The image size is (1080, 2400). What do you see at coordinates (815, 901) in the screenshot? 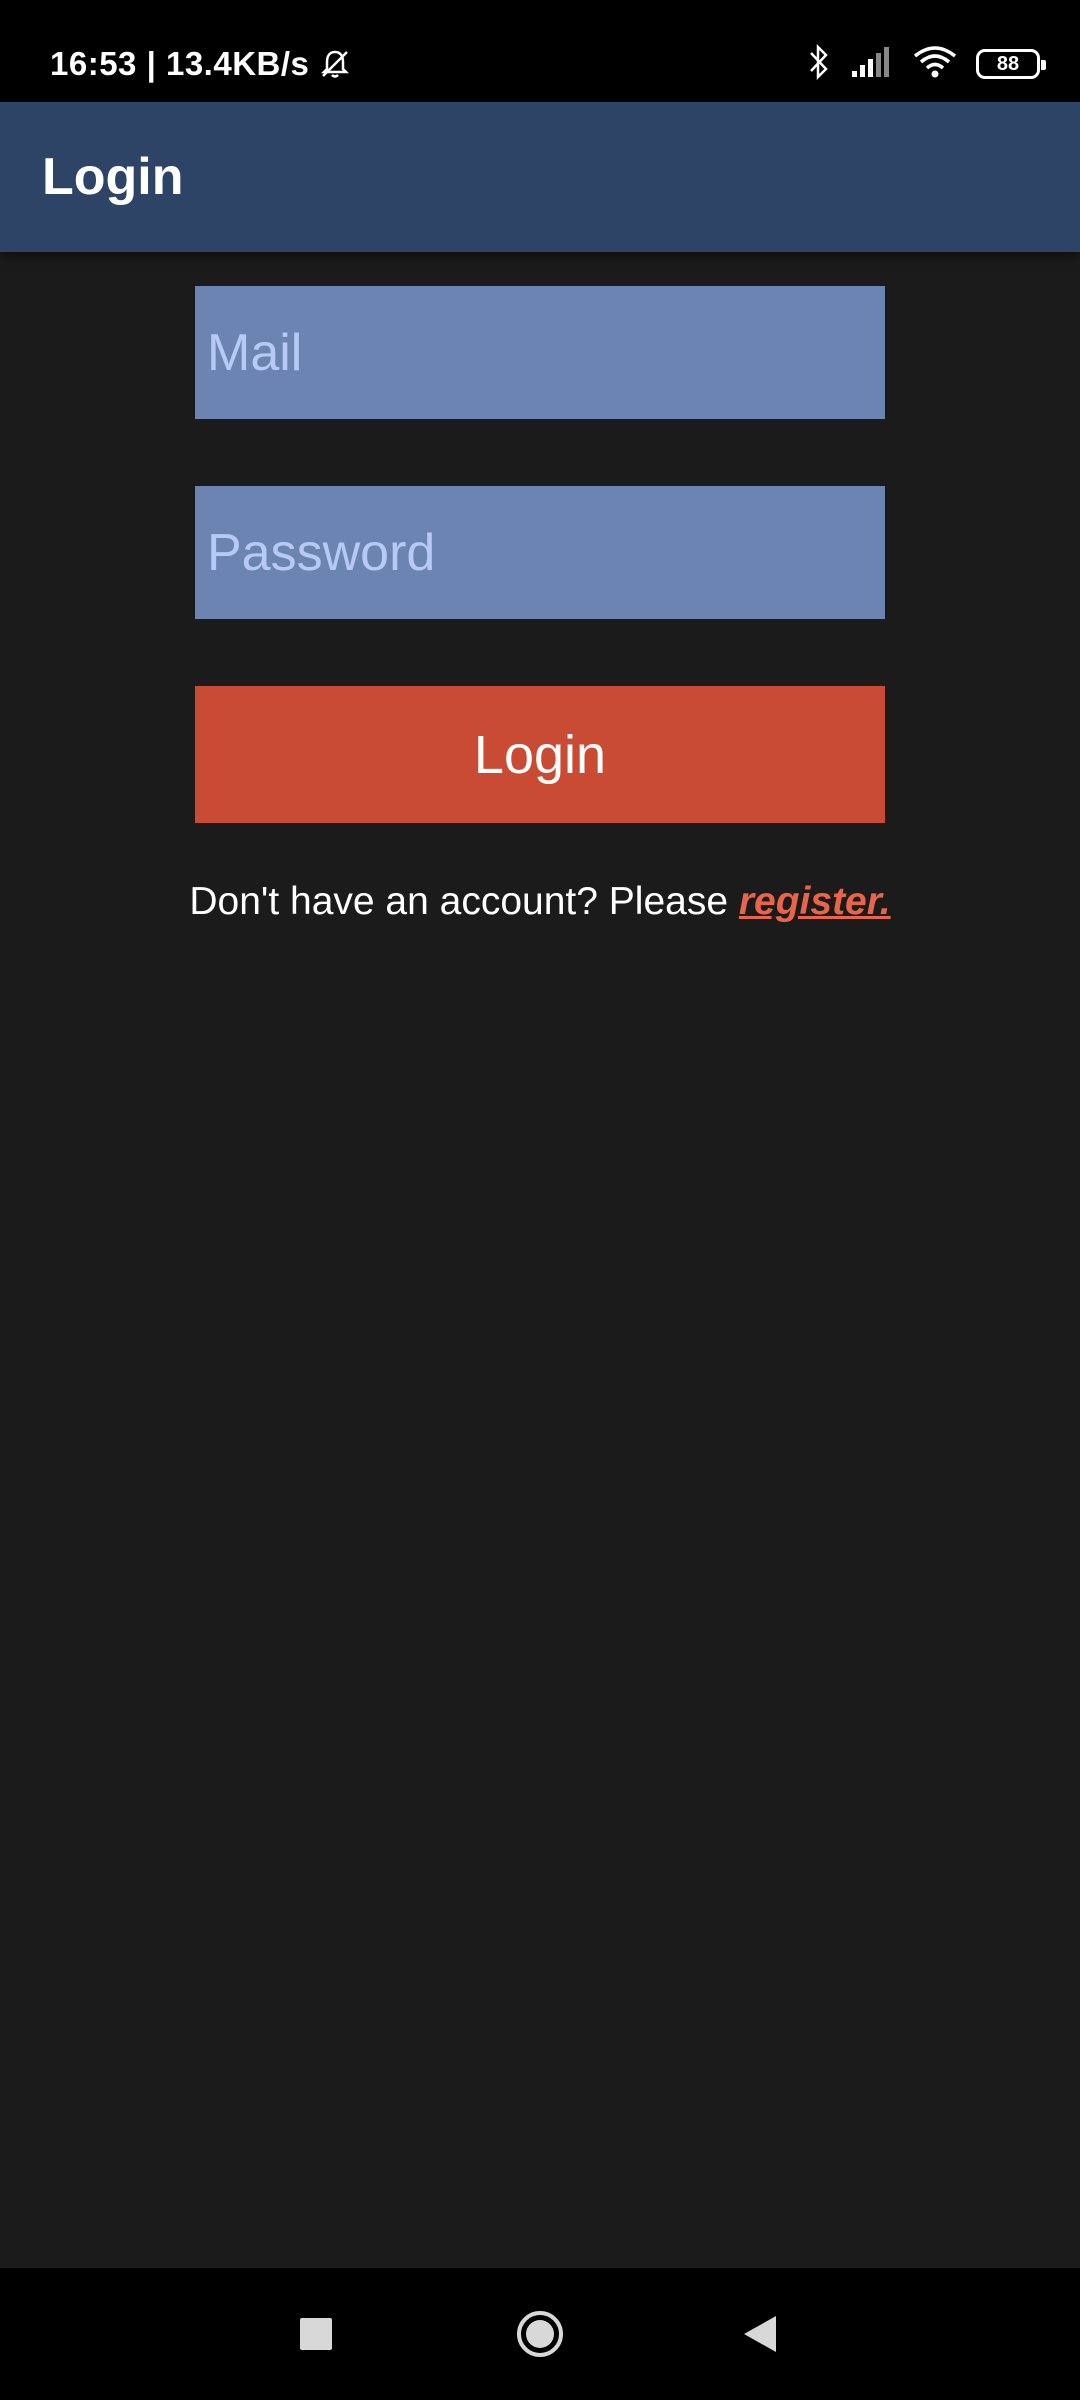
I see `register-link: register.` at bounding box center [815, 901].